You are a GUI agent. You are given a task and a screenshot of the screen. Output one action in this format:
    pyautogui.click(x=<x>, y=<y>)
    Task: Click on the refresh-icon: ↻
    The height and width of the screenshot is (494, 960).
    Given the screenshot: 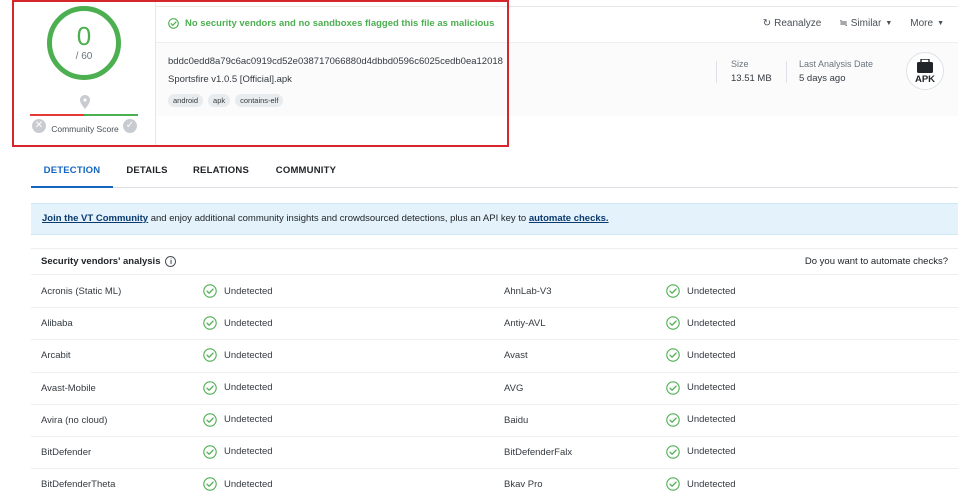 What is the action you would take?
    pyautogui.click(x=767, y=23)
    